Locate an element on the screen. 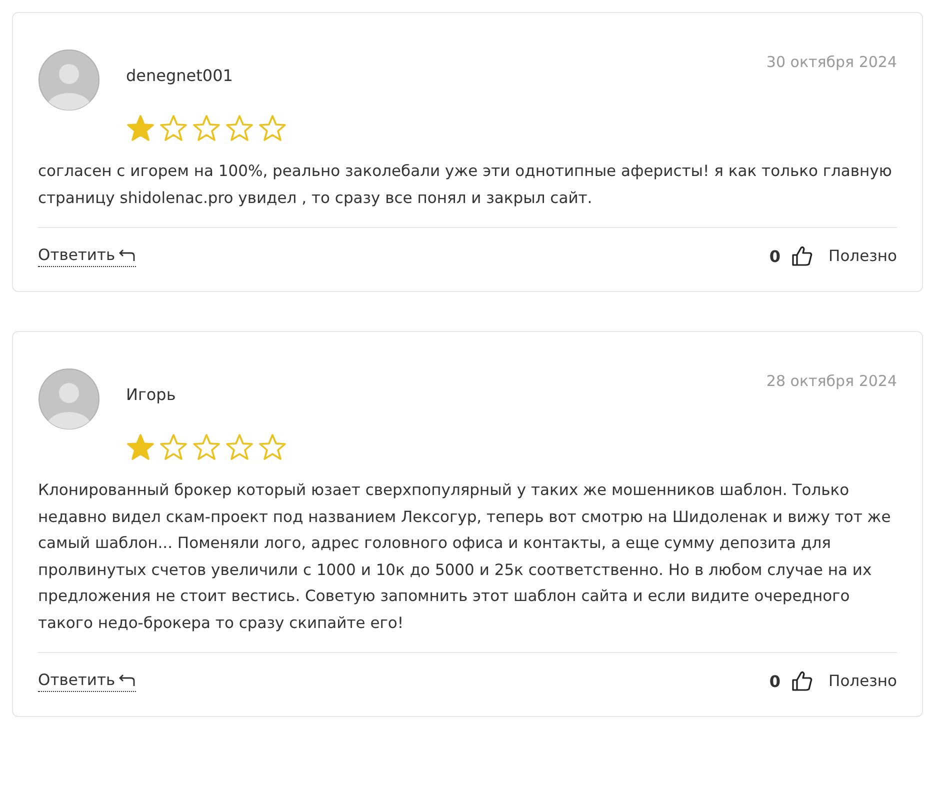 The width and height of the screenshot is (935, 810). review-date: 28 октября 2024 is located at coordinates (831, 381).